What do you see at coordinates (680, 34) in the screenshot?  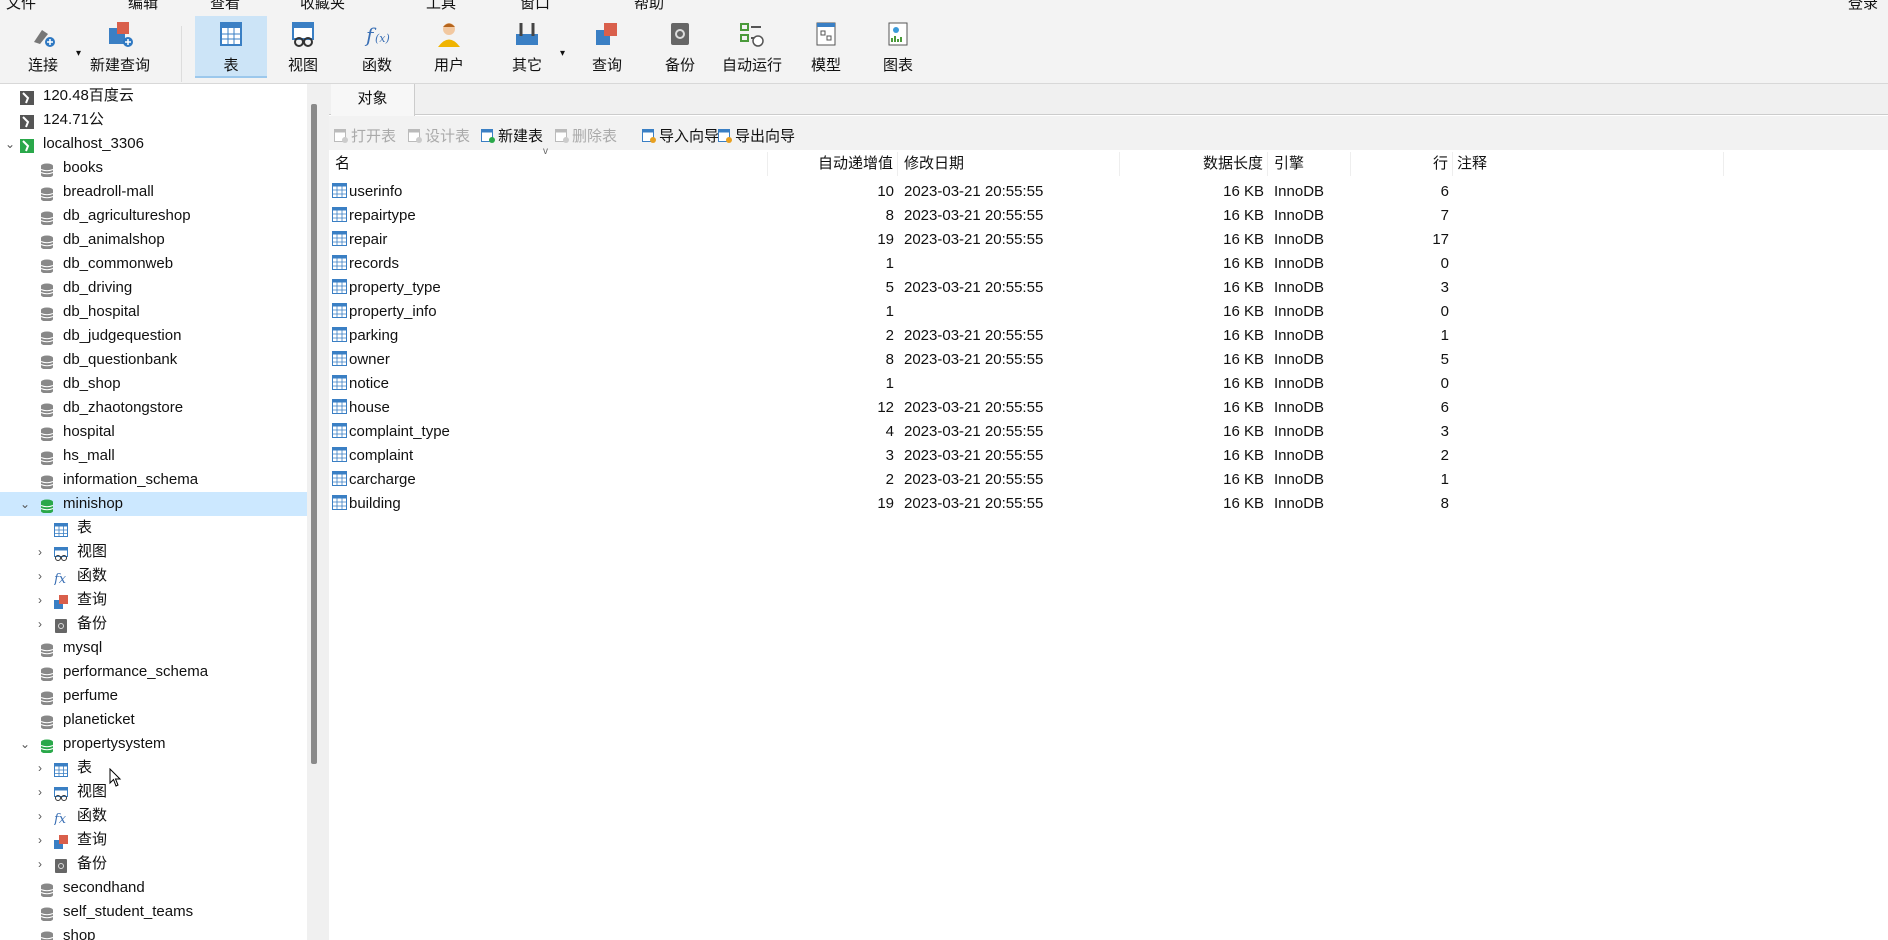 I see `backup-icon` at bounding box center [680, 34].